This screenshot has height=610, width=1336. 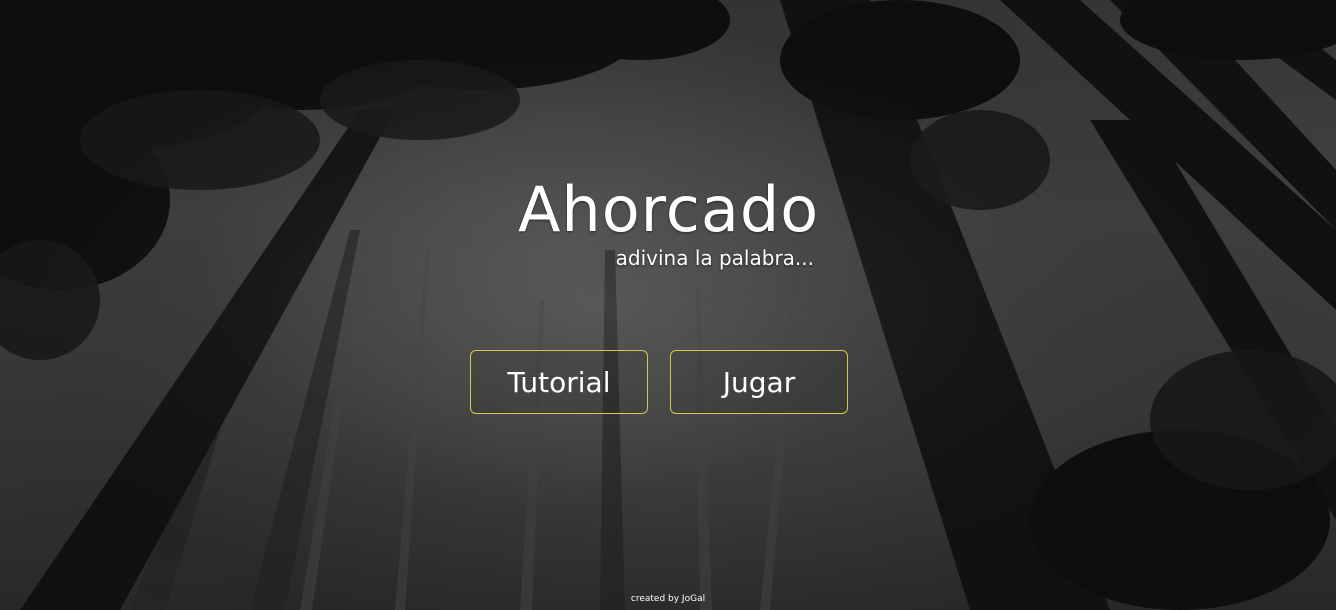 What do you see at coordinates (759, 382) in the screenshot?
I see `play-button: Jugar` at bounding box center [759, 382].